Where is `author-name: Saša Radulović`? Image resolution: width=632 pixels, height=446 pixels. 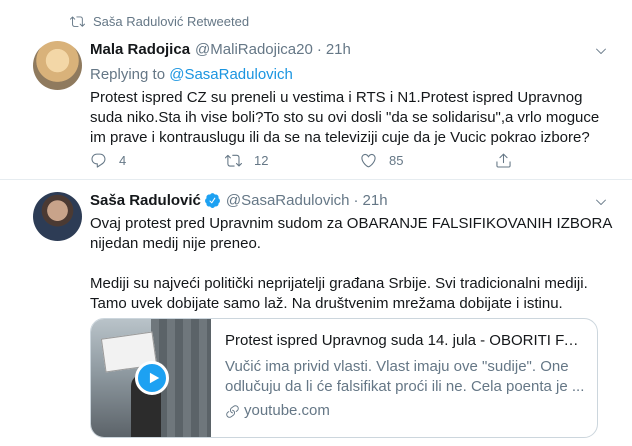
author-name: Saša Radulović is located at coordinates (145, 200).